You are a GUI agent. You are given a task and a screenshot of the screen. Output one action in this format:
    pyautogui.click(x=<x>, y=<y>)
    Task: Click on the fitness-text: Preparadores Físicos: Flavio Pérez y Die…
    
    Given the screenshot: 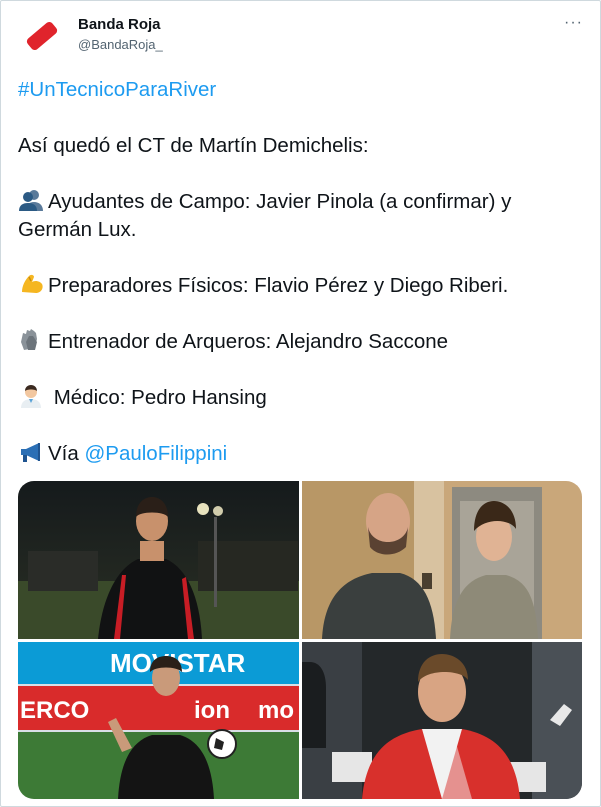 What is the action you would take?
    pyautogui.click(x=278, y=285)
    